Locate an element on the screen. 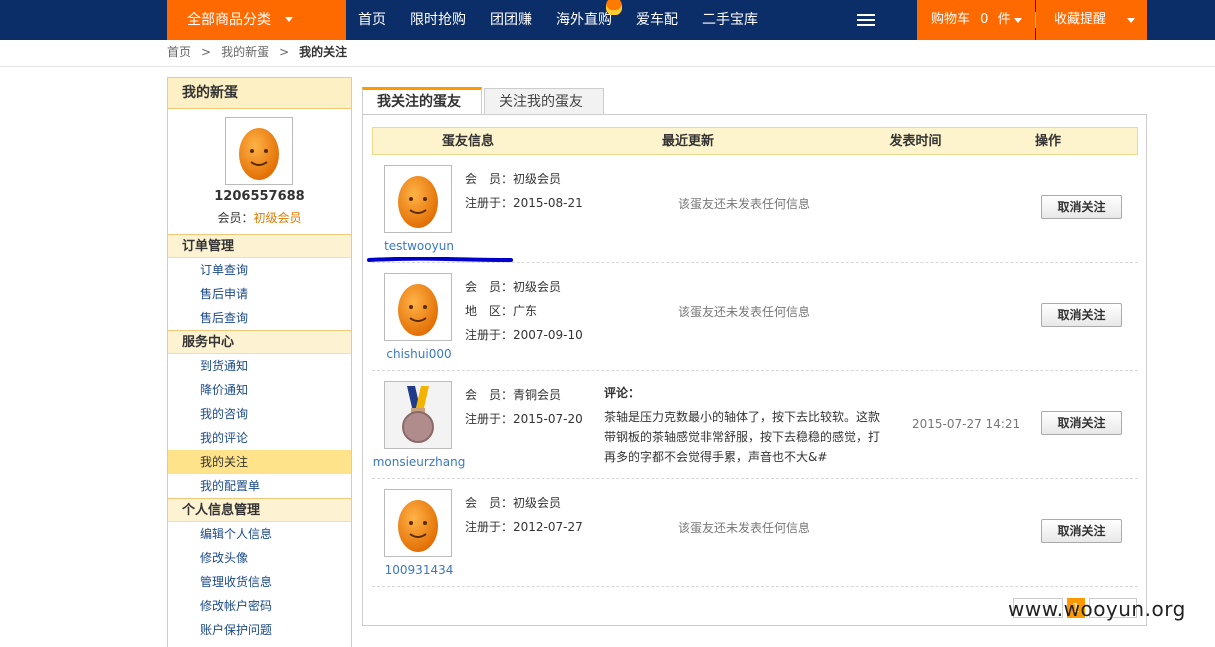 Image resolution: width=1215 pixels, height=647 pixels. divider is located at coordinates (607, 66).